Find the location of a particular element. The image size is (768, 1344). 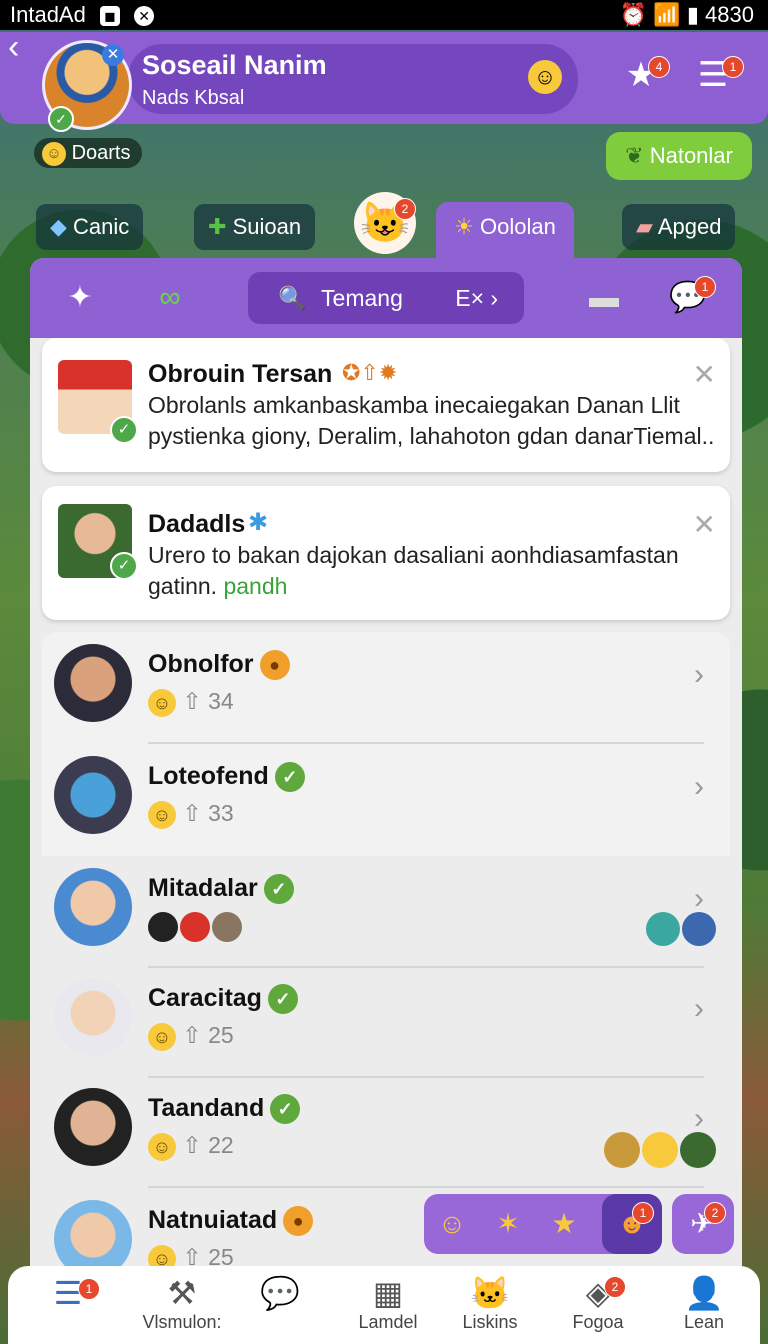

tab-oololan: ☀ Oololan is located at coordinates (505, 232).